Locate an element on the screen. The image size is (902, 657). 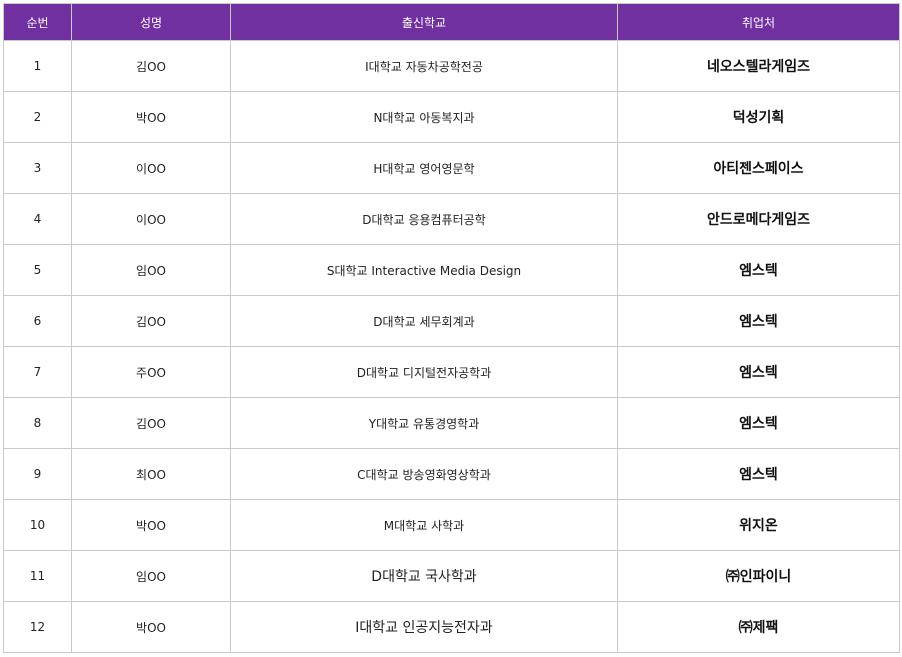
row-employer: 안드로메다게임즈 is located at coordinates (758, 219).